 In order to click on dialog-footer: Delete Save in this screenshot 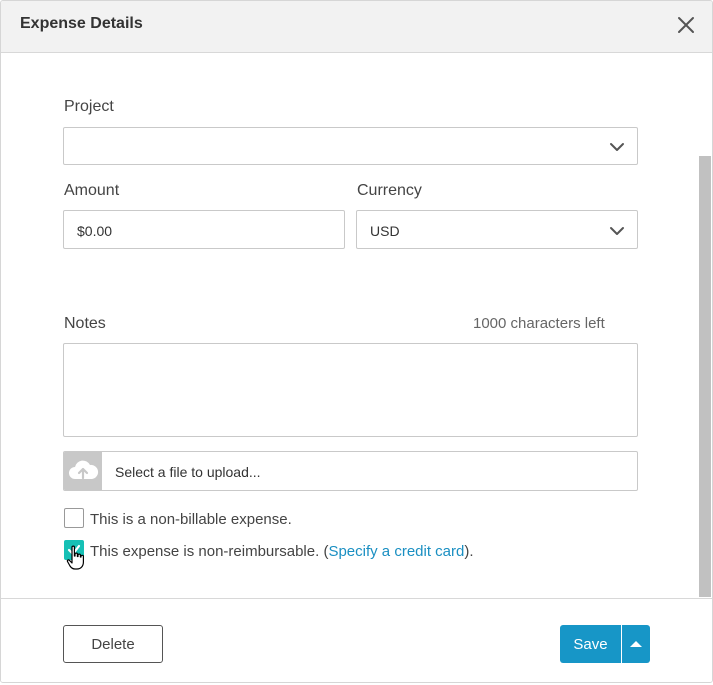, I will do `click(356, 640)`.